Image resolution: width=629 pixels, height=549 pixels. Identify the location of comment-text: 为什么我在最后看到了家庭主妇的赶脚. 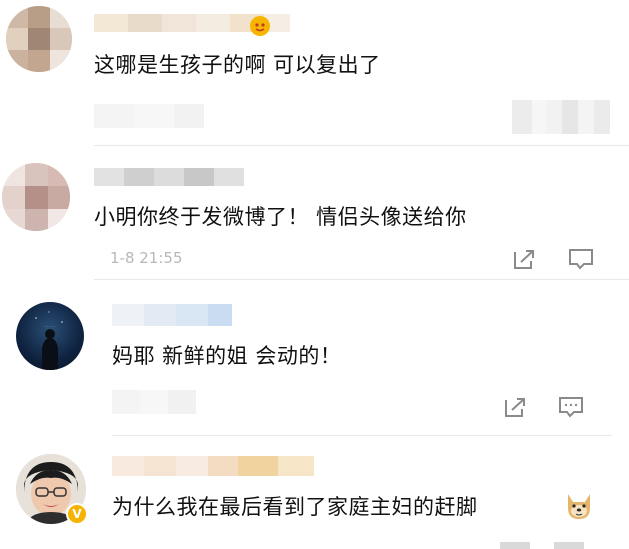
(295, 507).